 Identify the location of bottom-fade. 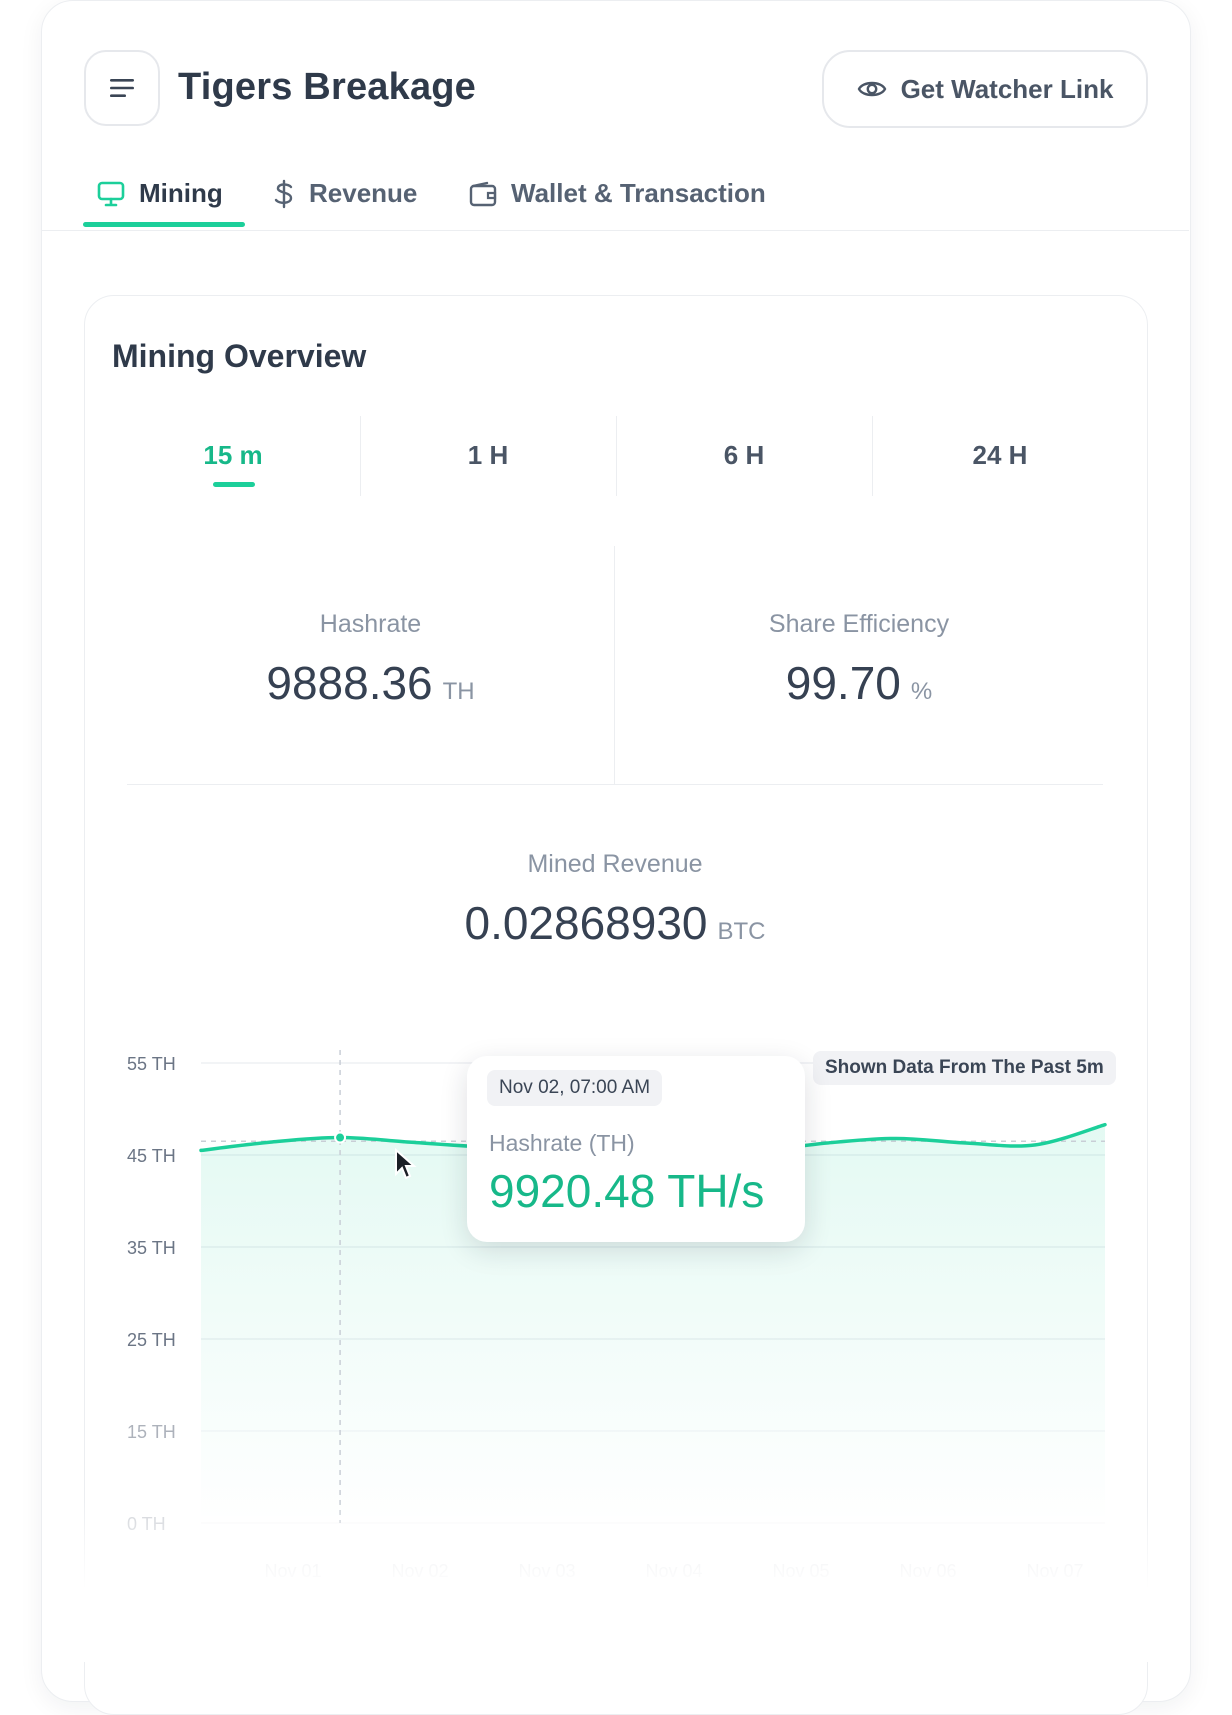
(615, 1581).